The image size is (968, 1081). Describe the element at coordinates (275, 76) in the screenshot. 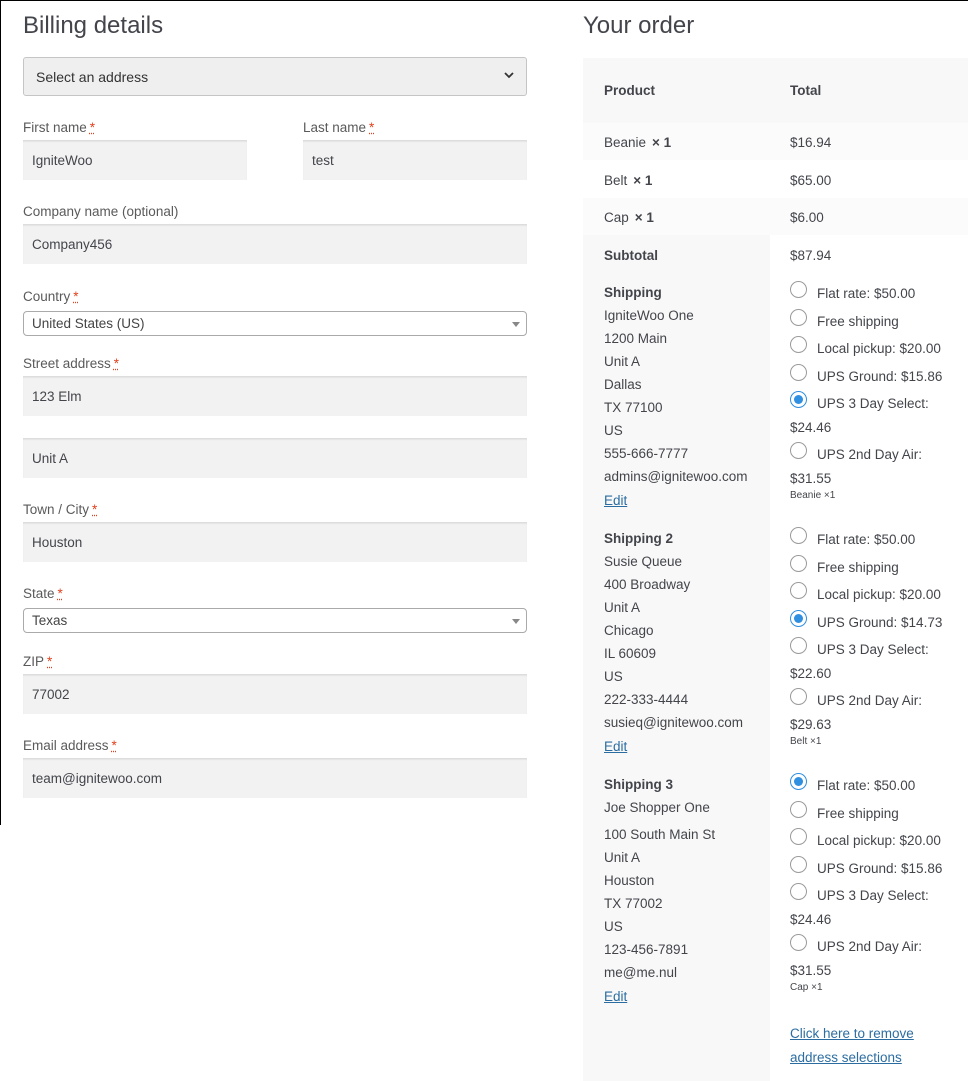

I see `address-select: Select an address` at that location.